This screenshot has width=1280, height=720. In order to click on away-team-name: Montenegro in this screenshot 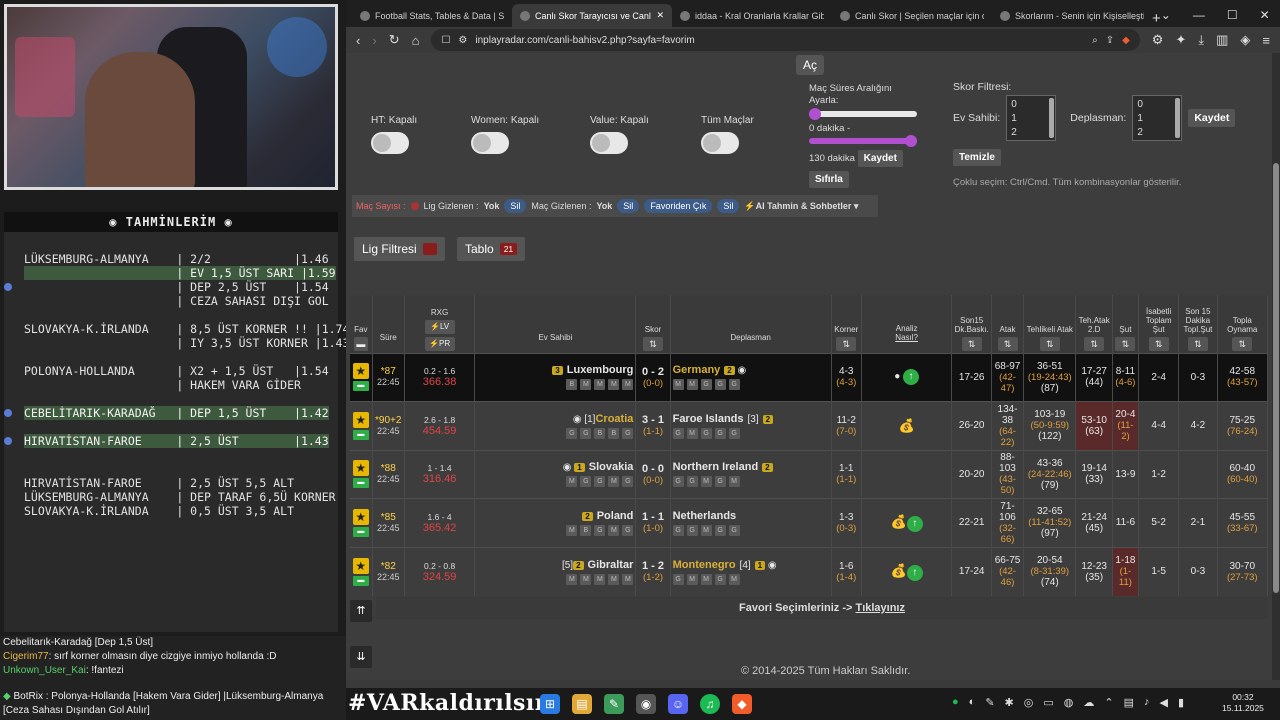, I will do `click(704, 565)`.